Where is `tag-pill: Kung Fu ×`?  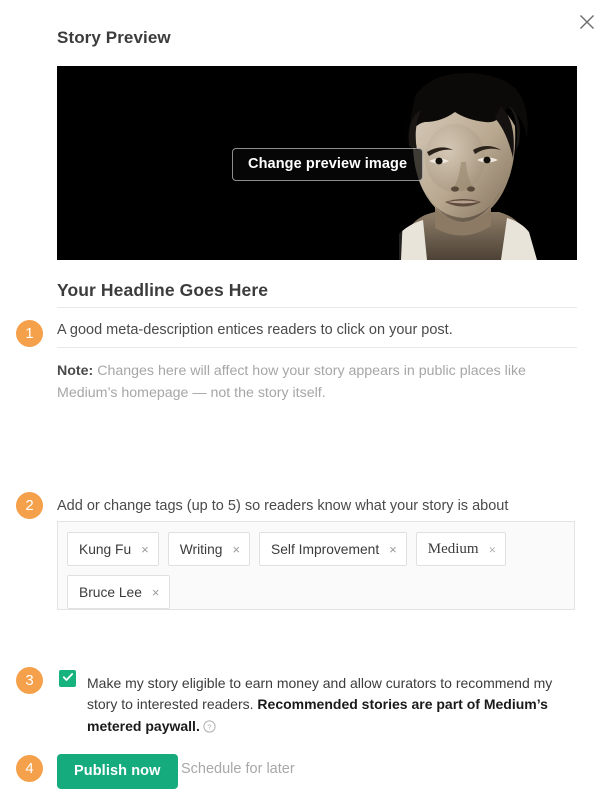 tag-pill: Kung Fu × is located at coordinates (113, 549).